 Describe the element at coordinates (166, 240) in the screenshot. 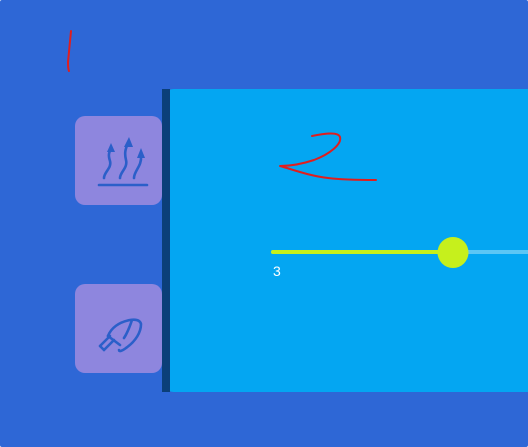

I see `panel-divider` at that location.